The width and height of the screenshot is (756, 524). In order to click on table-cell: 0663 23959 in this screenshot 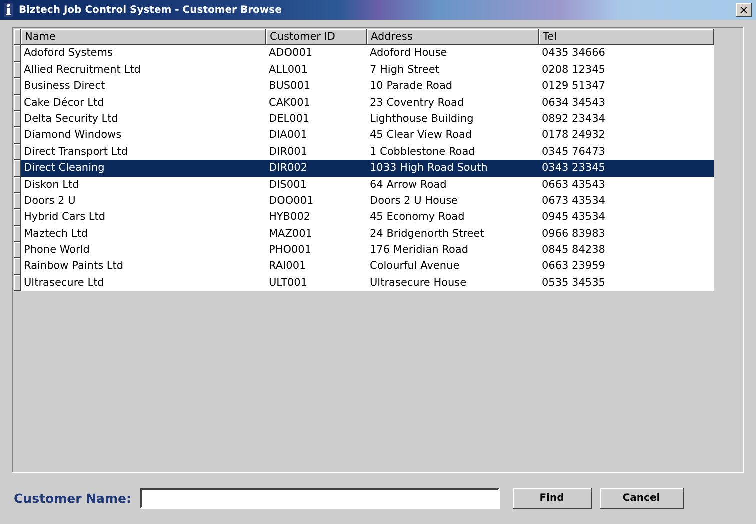, I will do `click(626, 266)`.